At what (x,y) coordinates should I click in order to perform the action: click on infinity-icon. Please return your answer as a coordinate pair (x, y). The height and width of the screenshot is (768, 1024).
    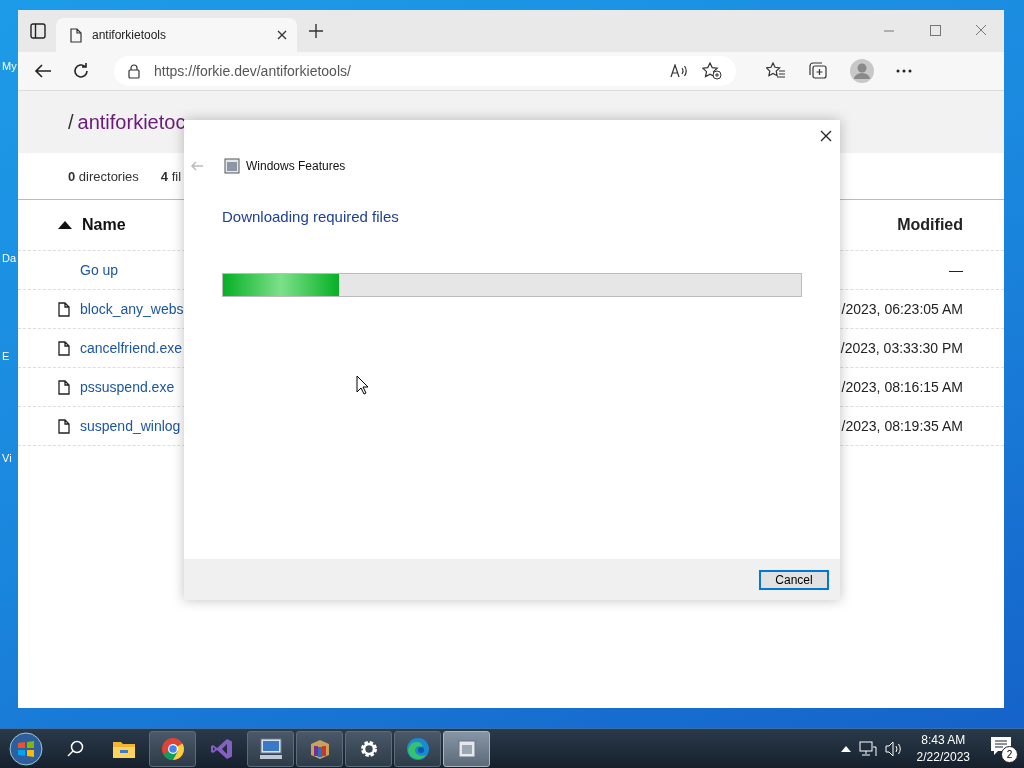
    Looking at the image, I should click on (221, 748).